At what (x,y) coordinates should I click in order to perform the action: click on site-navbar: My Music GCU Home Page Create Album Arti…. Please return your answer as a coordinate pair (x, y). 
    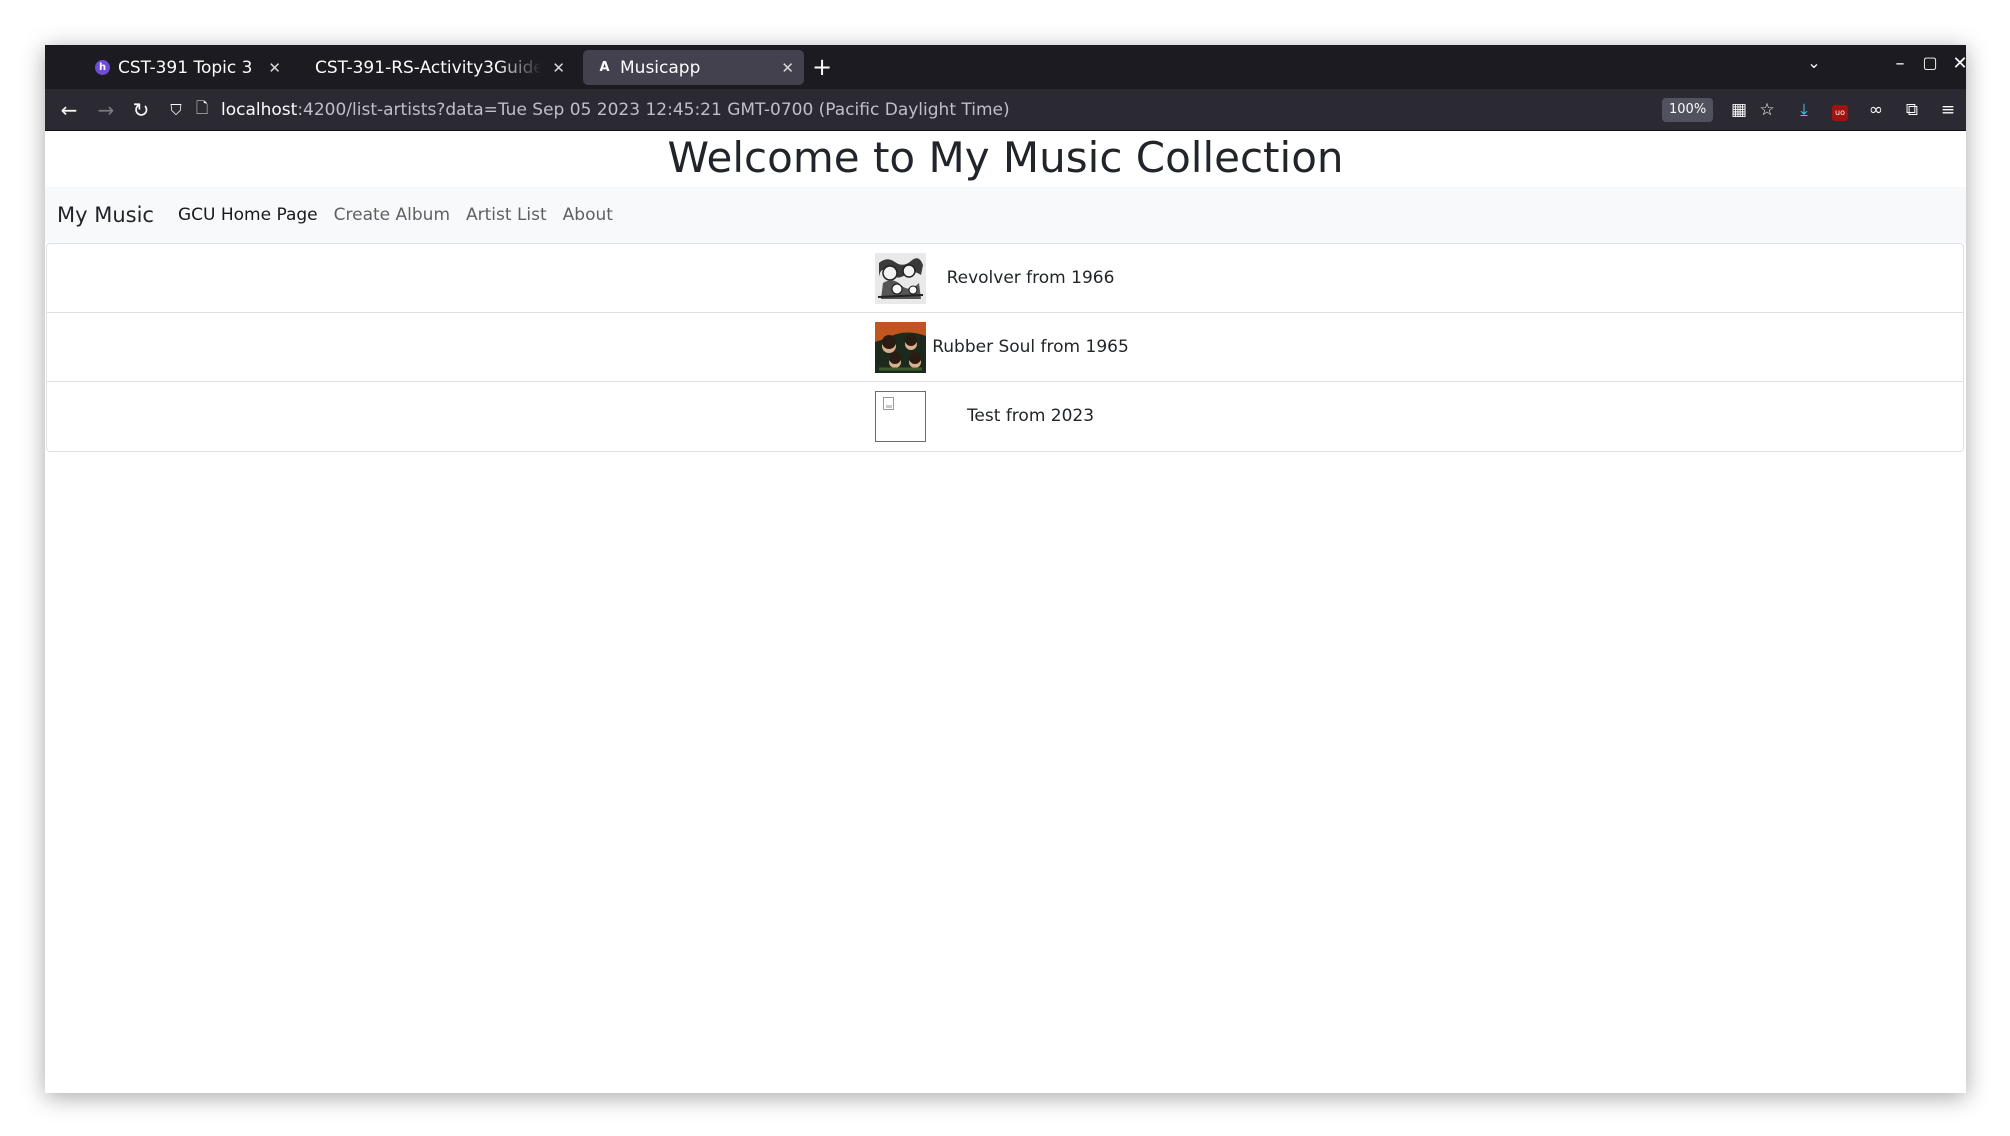
    Looking at the image, I should click on (1005, 215).